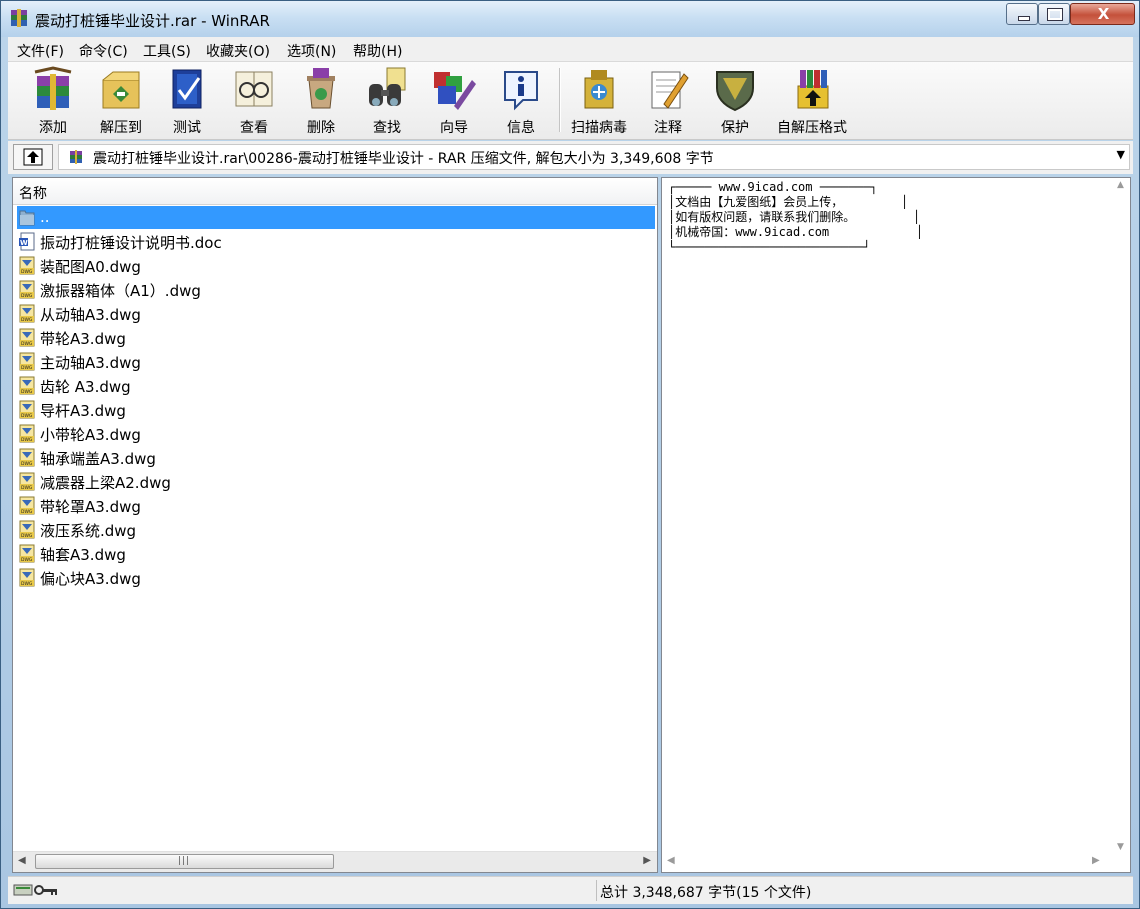  Describe the element at coordinates (238, 51) in the screenshot. I see `menu-favorites: 收藏夹(O)` at that location.